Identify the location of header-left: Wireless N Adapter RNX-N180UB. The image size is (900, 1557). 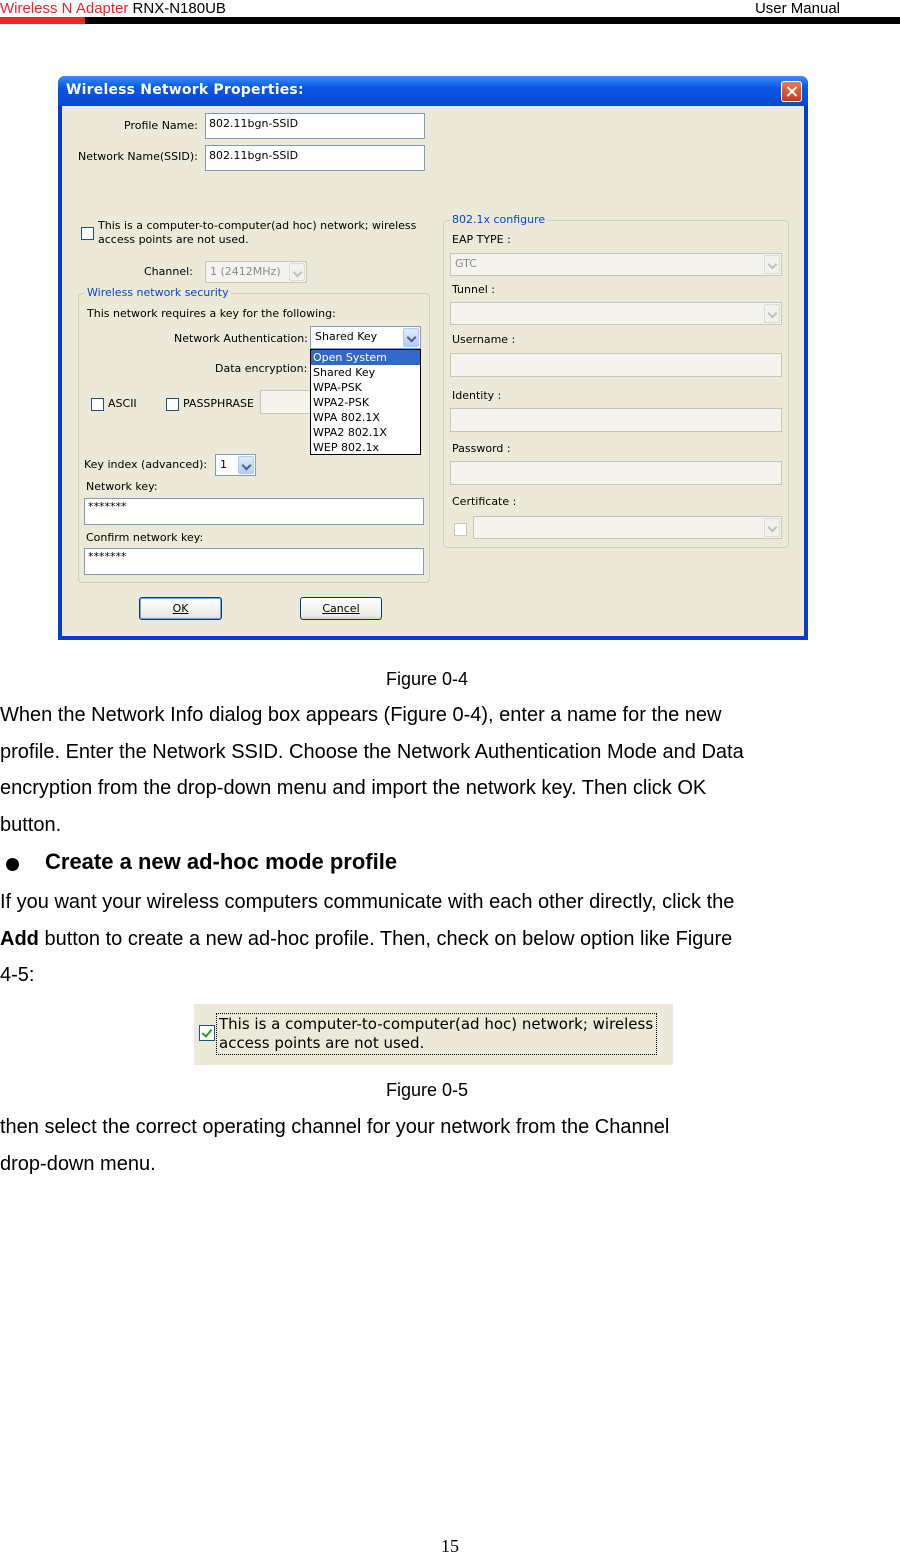
(113, 8).